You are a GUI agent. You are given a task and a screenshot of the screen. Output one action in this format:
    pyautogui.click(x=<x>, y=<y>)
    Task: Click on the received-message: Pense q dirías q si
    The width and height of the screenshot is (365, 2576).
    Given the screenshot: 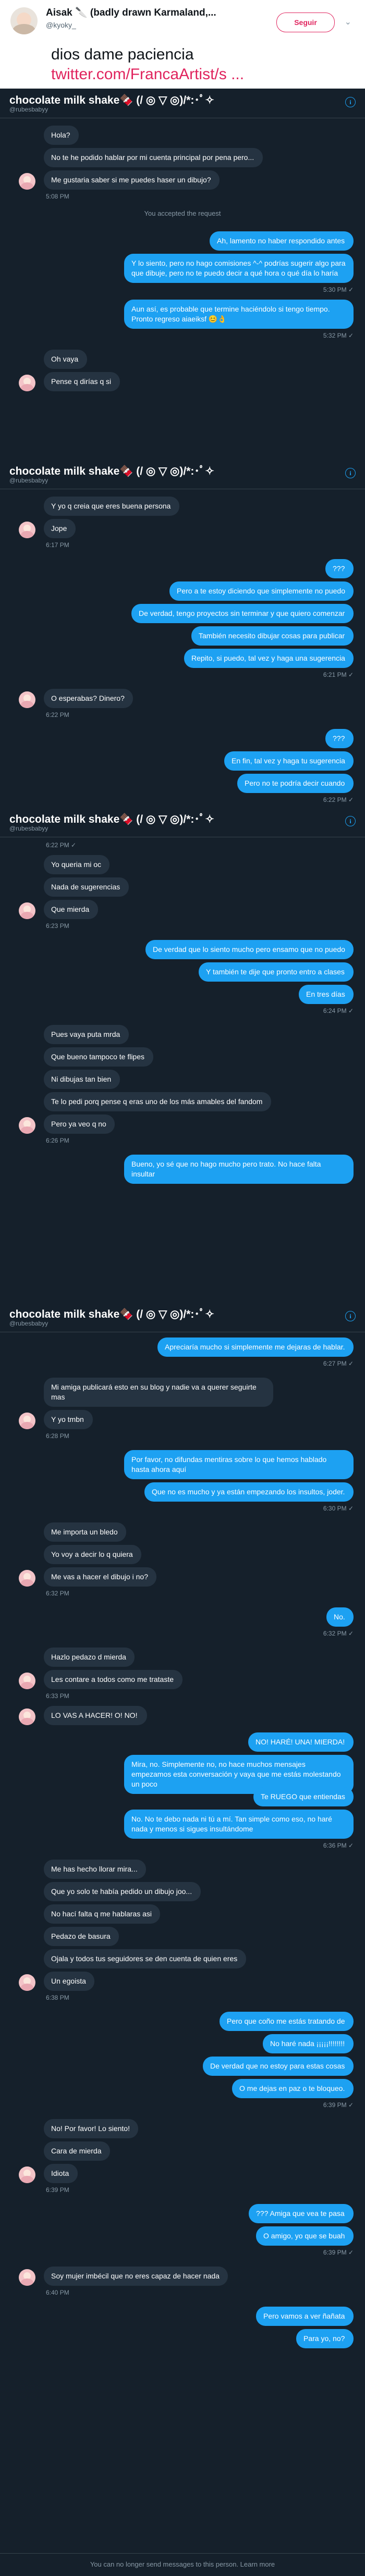 What is the action you would take?
    pyautogui.click(x=82, y=381)
    